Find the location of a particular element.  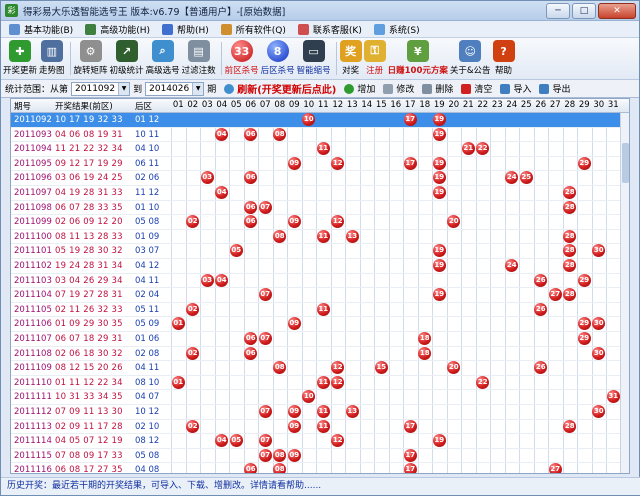

trend-chart-button: ▥ 走势图 is located at coordinates (52, 58).